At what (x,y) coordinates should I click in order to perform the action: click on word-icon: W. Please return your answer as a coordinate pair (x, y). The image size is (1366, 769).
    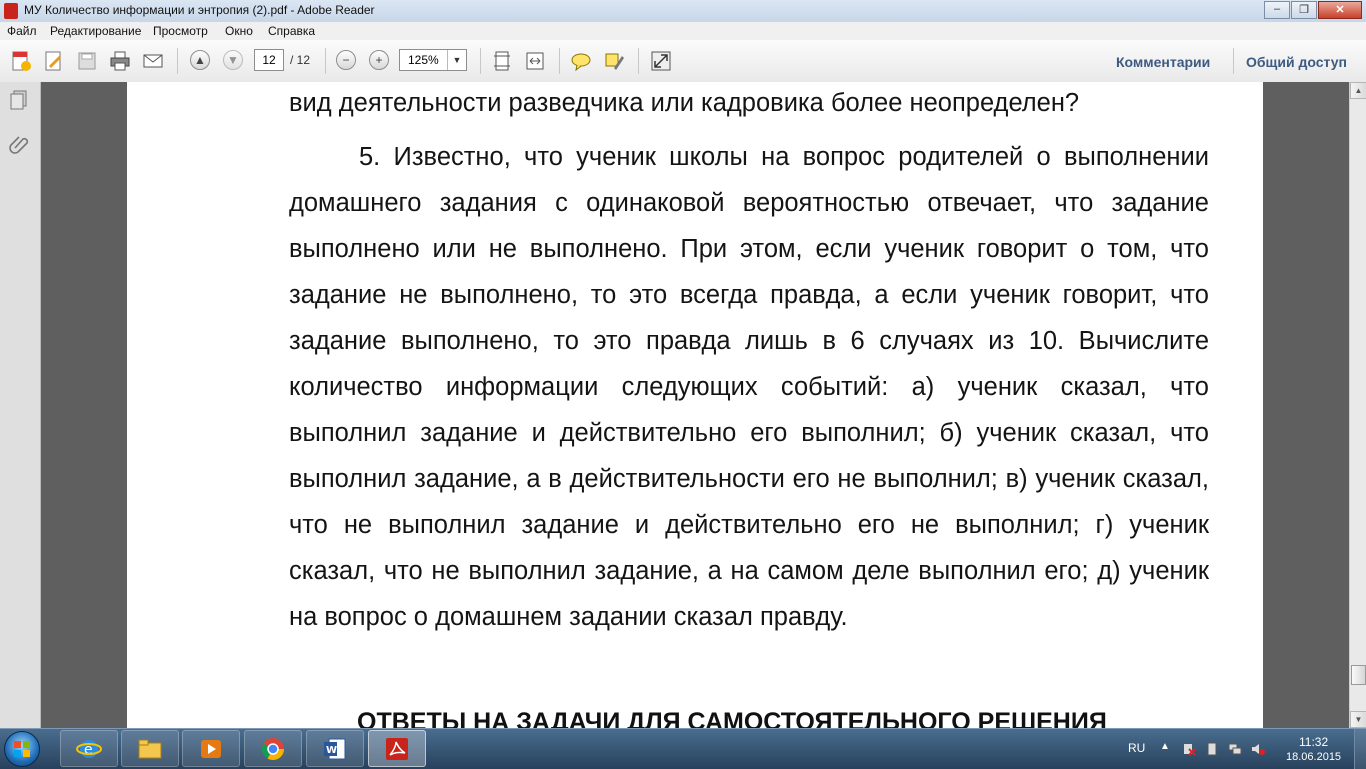
    Looking at the image, I should click on (335, 749).